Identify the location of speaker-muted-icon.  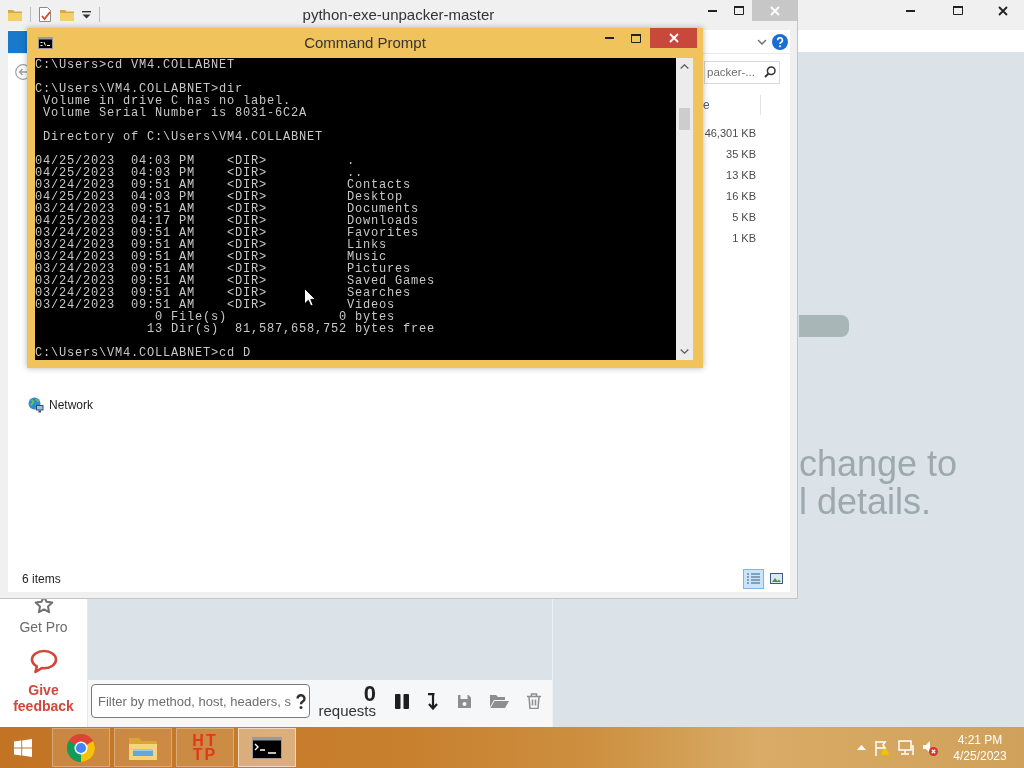
(930, 747).